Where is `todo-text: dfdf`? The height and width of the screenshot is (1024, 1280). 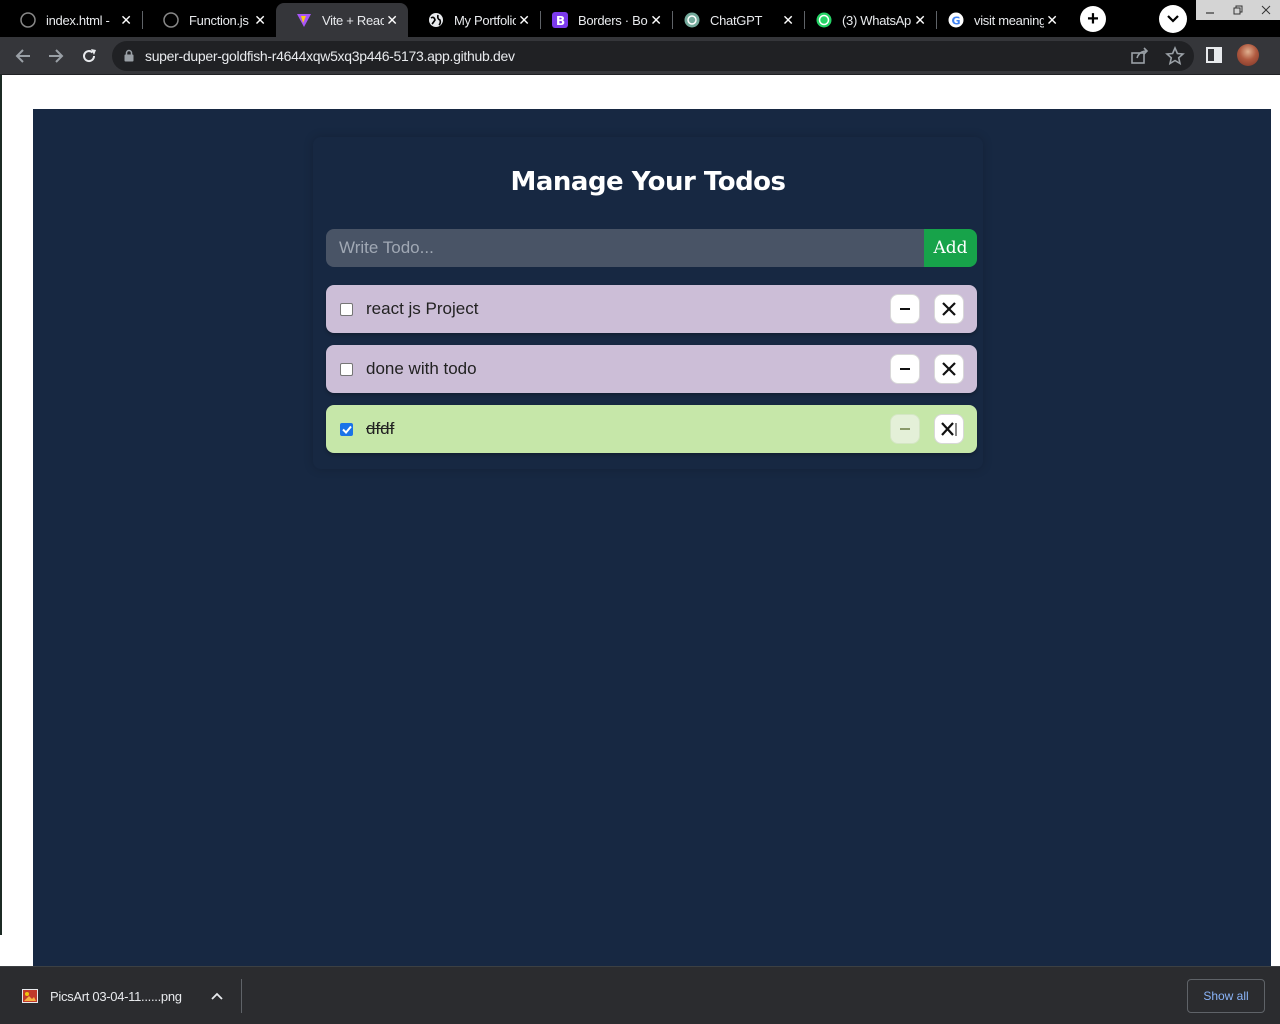 todo-text: dfdf is located at coordinates (380, 428).